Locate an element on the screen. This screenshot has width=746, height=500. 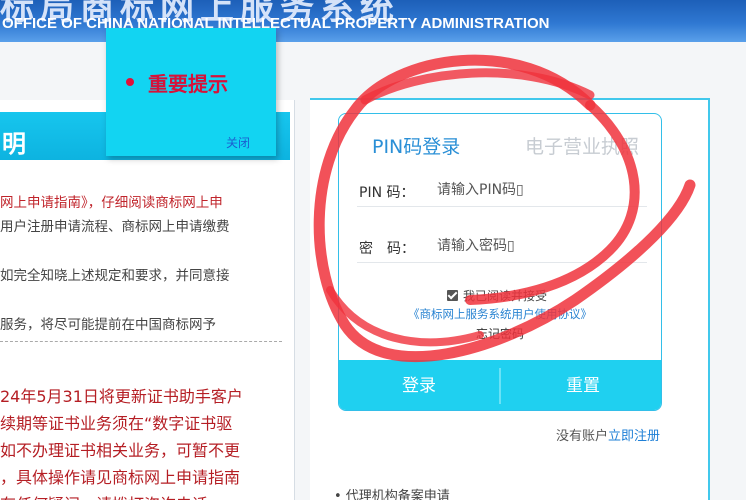
button-bar: 登录 重置 is located at coordinates (500, 385).